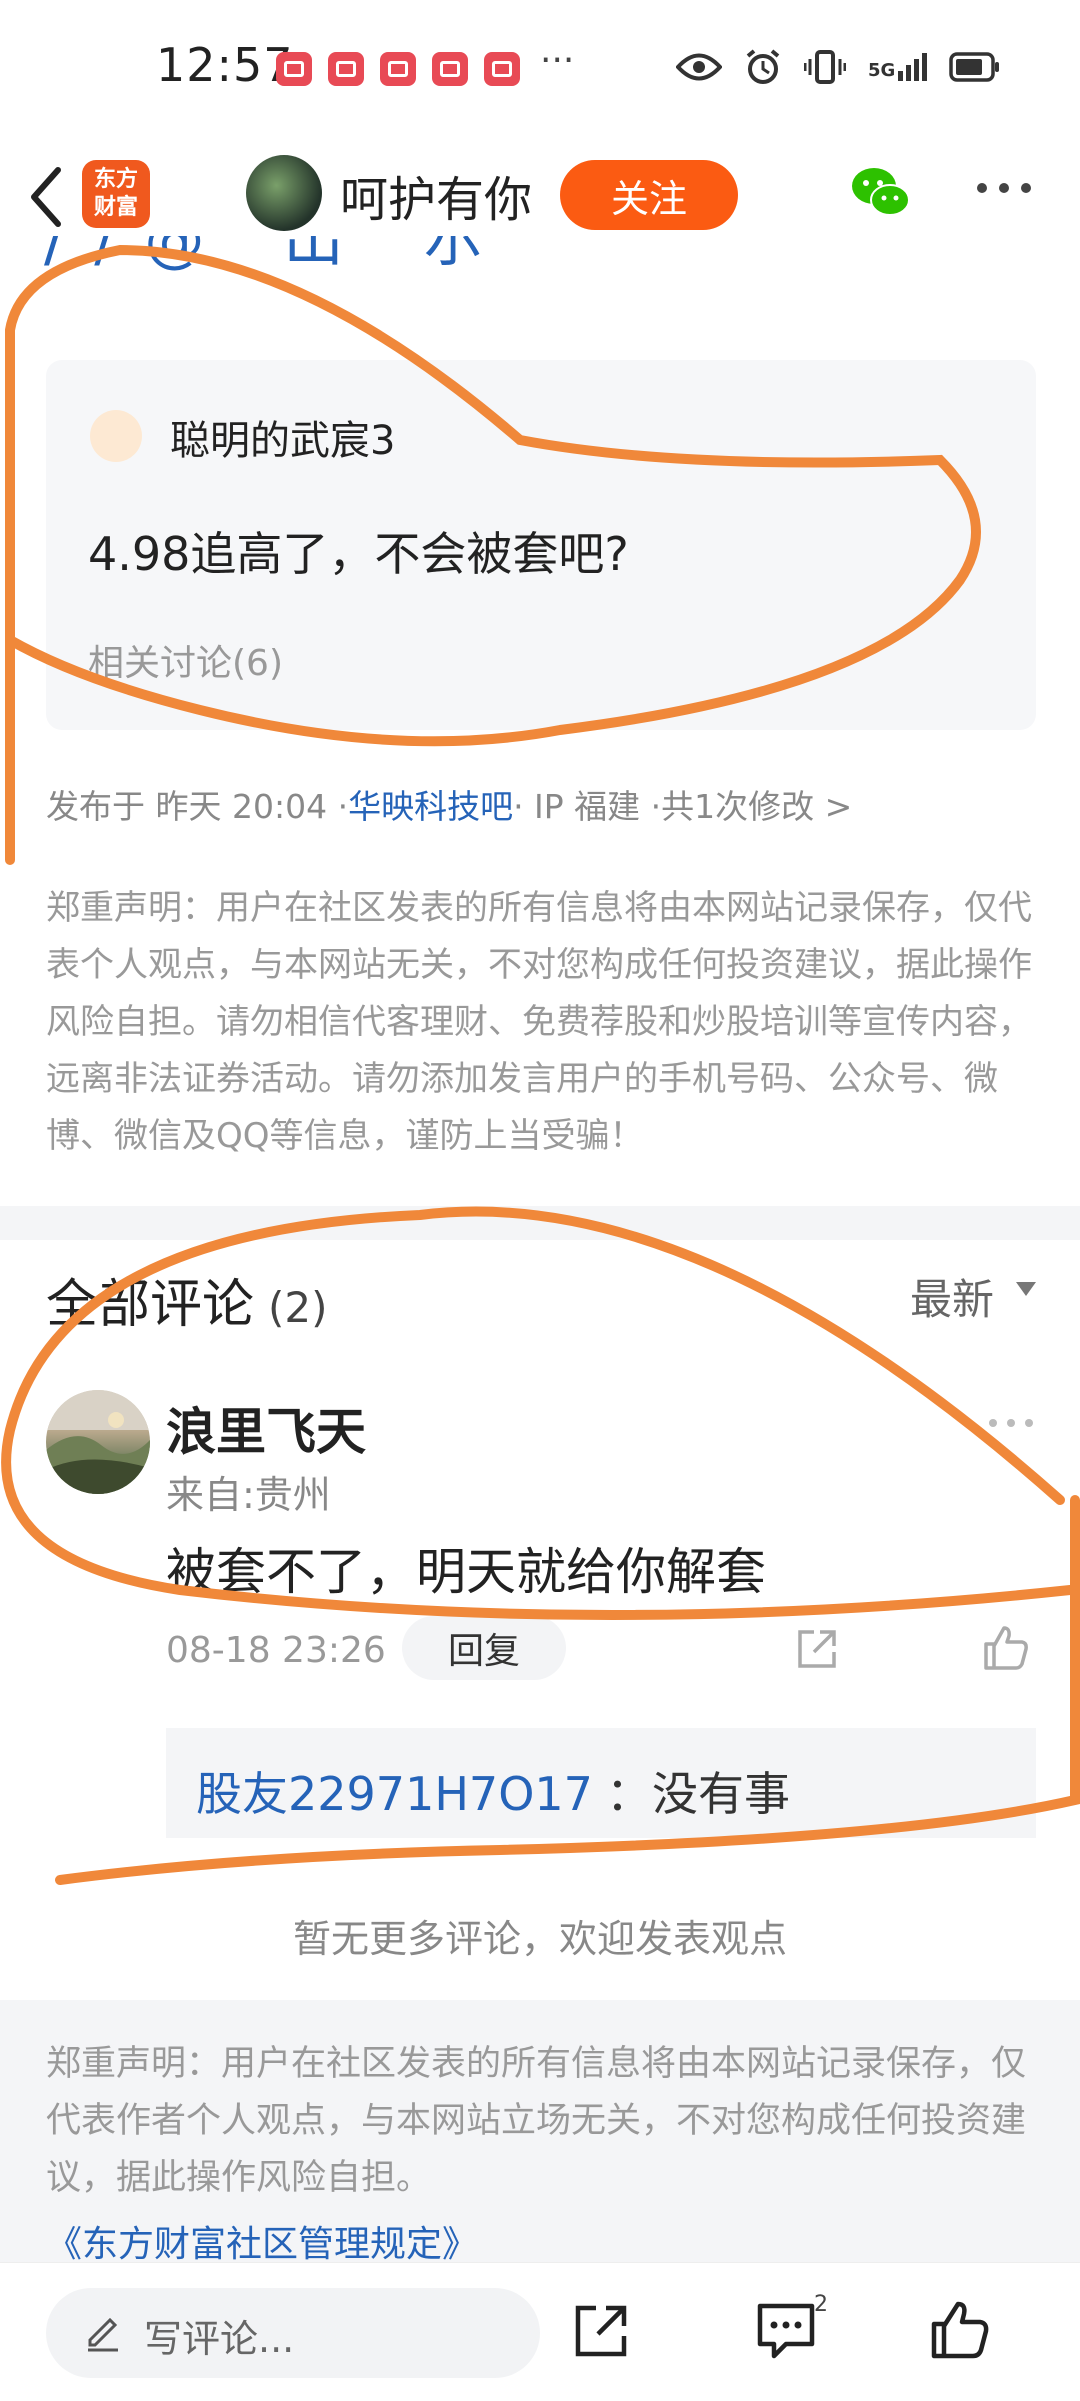  Describe the element at coordinates (248, 1495) in the screenshot. I see `commenter-location: 来自:贵州` at that location.